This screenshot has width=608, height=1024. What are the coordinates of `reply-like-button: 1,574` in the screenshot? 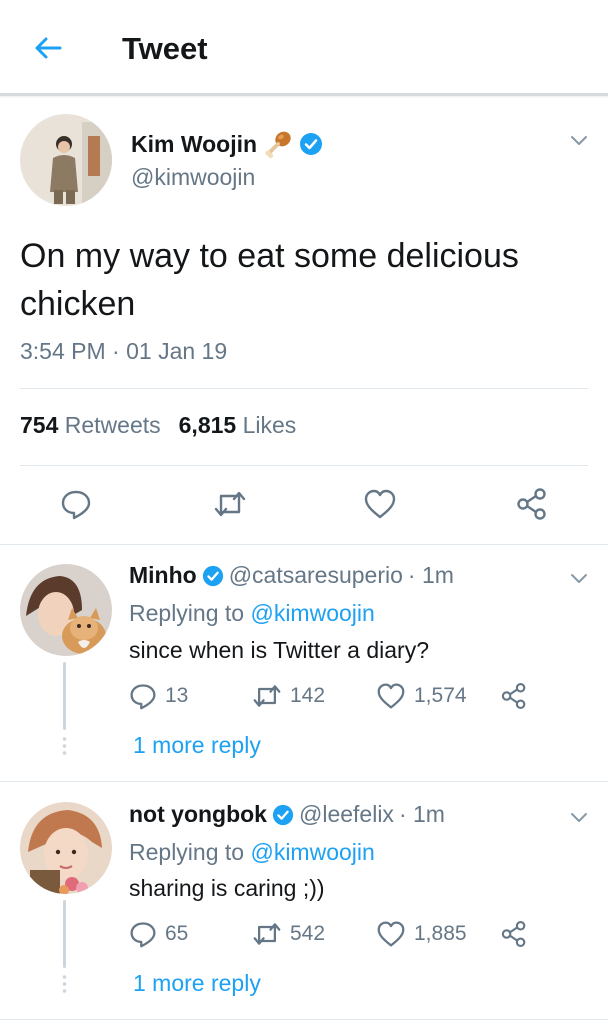 It's located at (421, 696).